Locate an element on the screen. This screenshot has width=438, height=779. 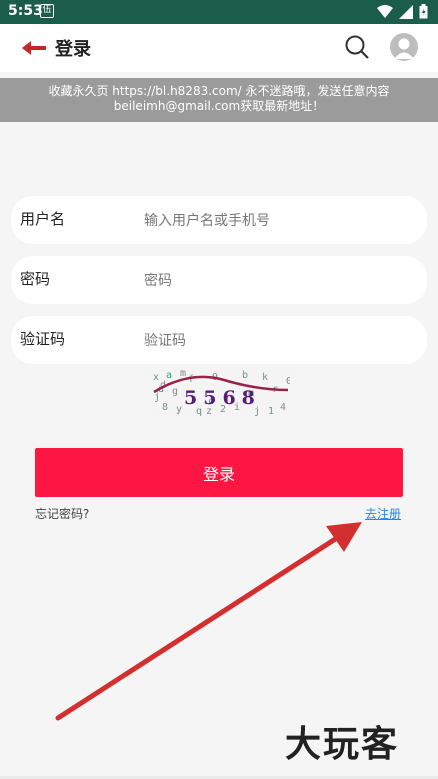
password-row: 密码 is located at coordinates (219, 280).